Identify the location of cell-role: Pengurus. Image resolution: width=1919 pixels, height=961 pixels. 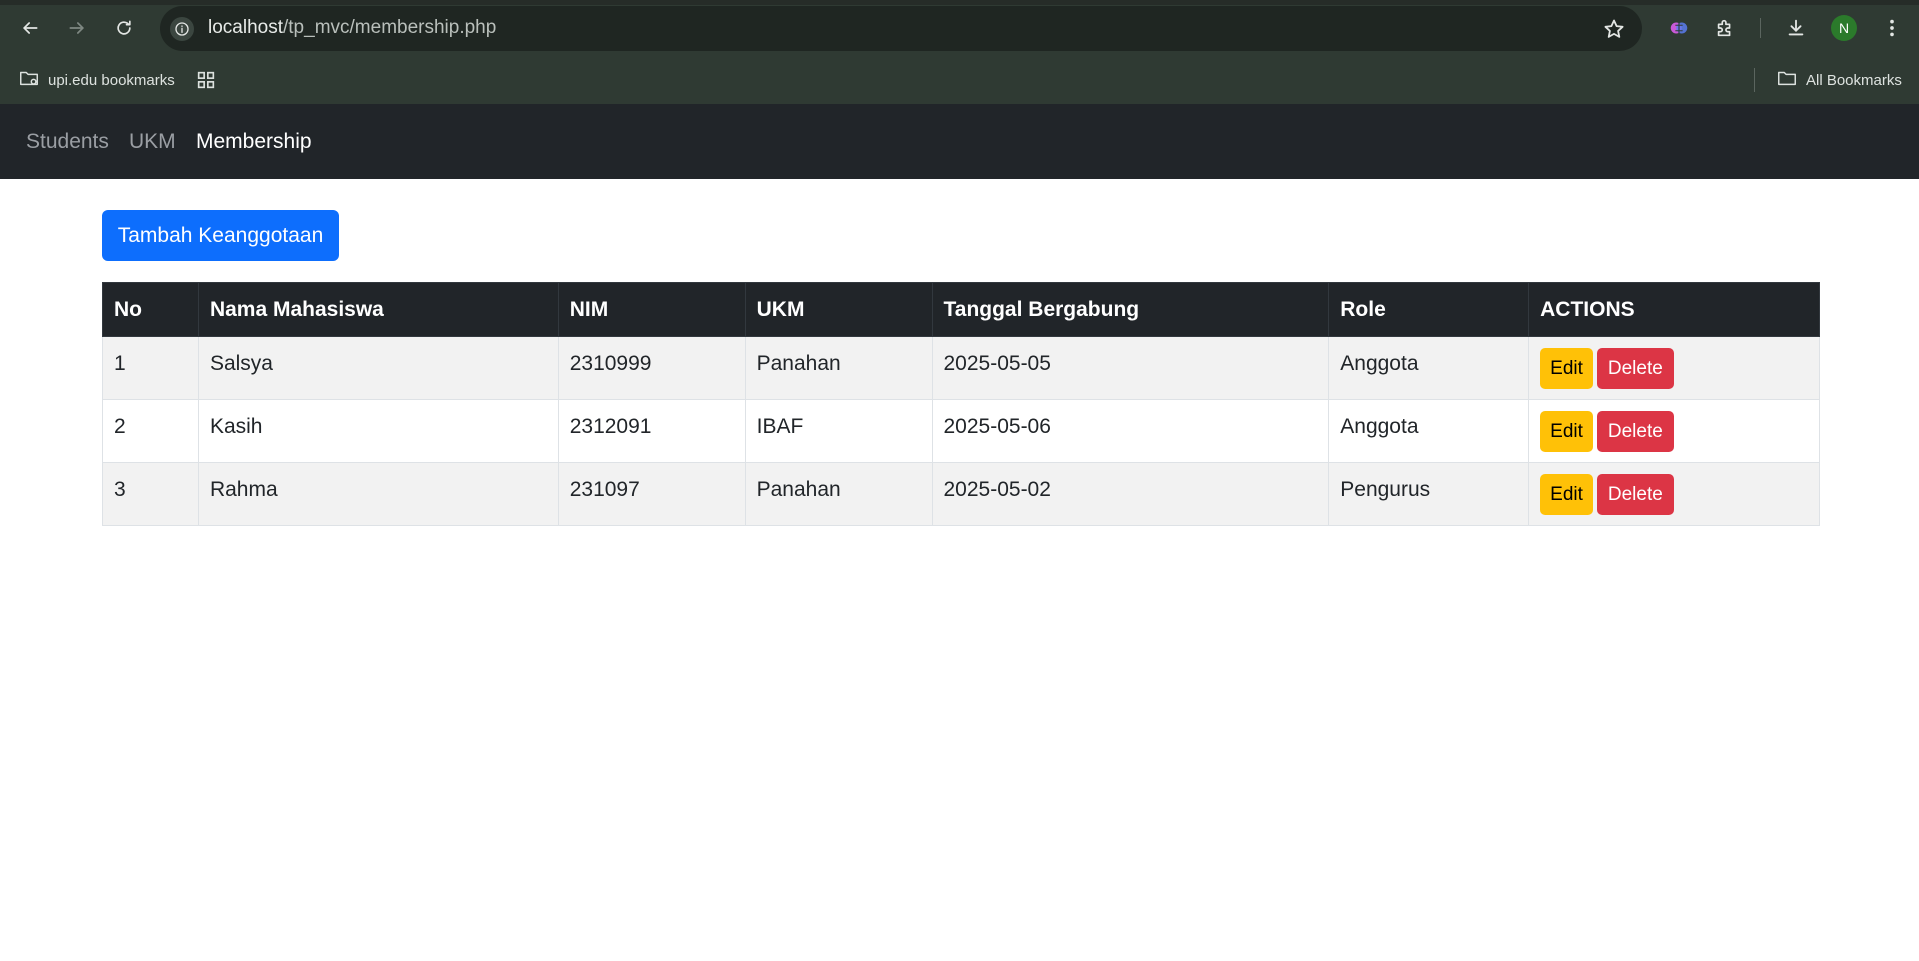
(1429, 494).